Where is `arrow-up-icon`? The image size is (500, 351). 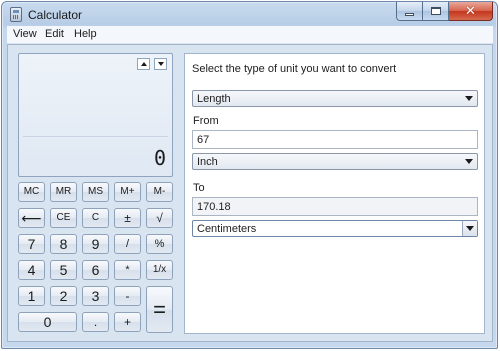 arrow-up-icon is located at coordinates (143, 64).